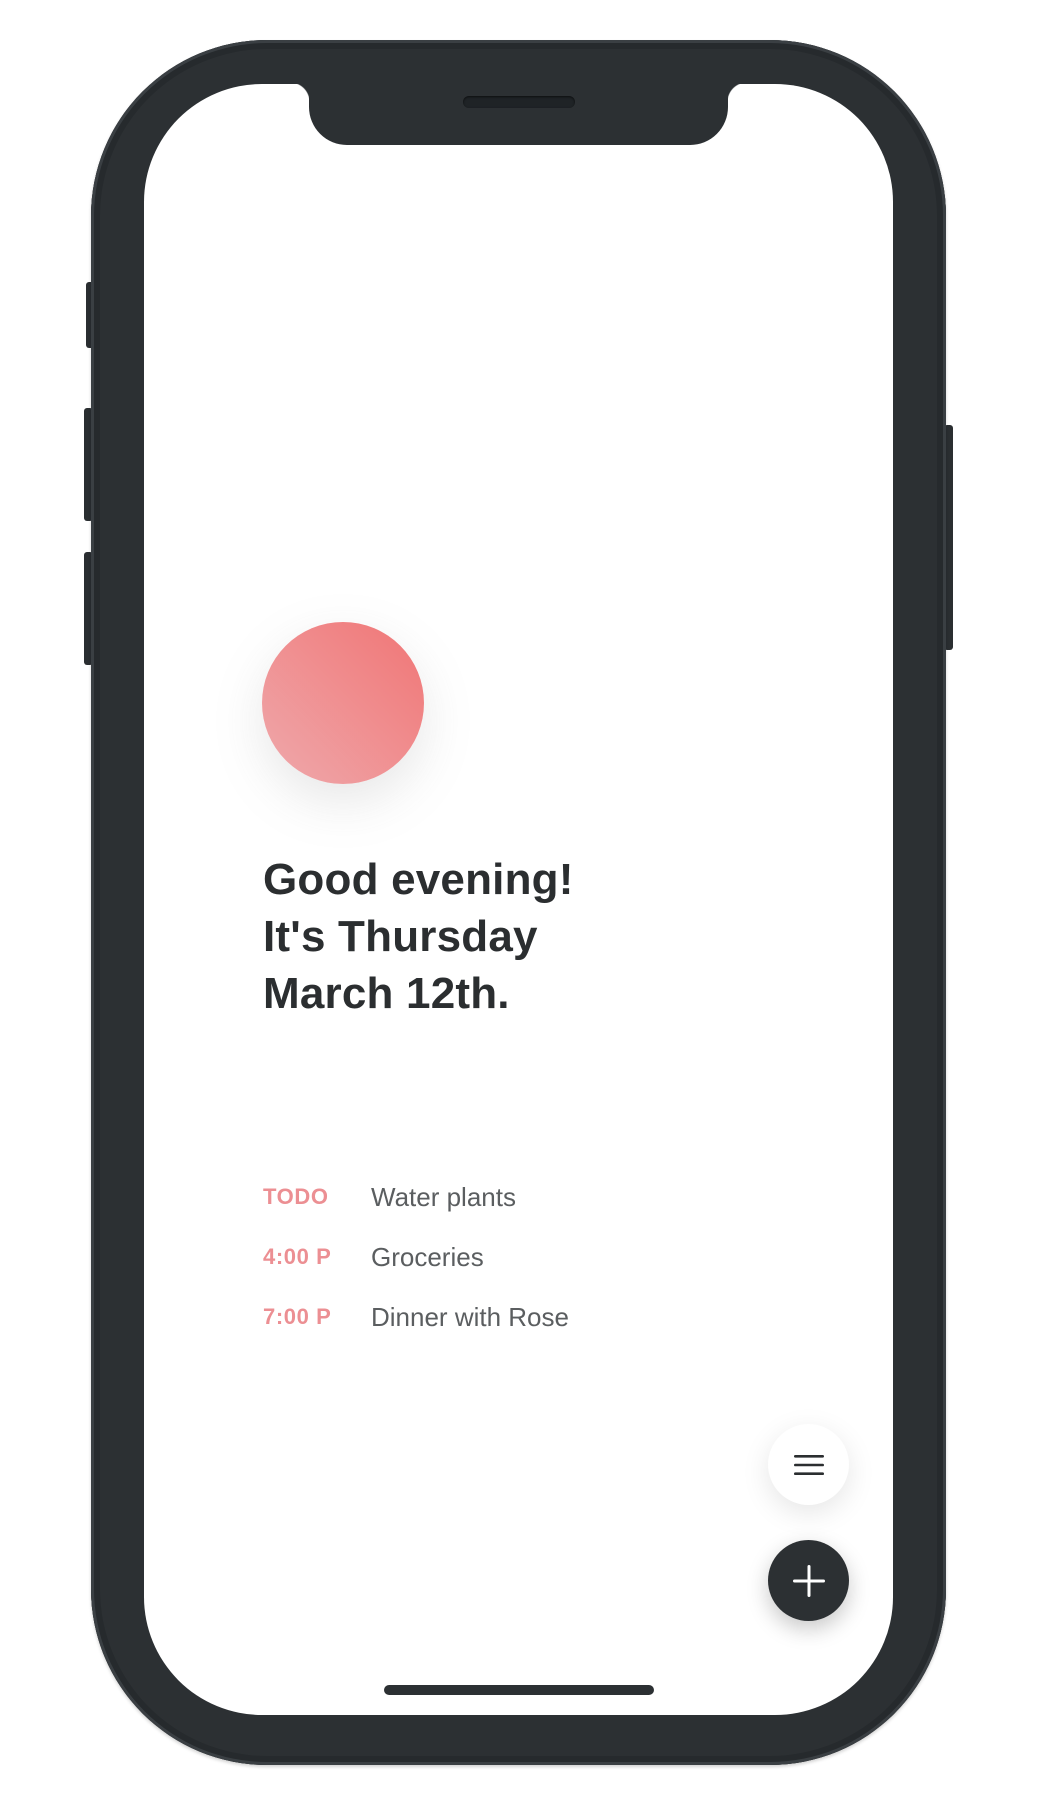 The image size is (1038, 1800). Describe the element at coordinates (418, 879) in the screenshot. I see `greeting-line-1: Good evening!` at that location.